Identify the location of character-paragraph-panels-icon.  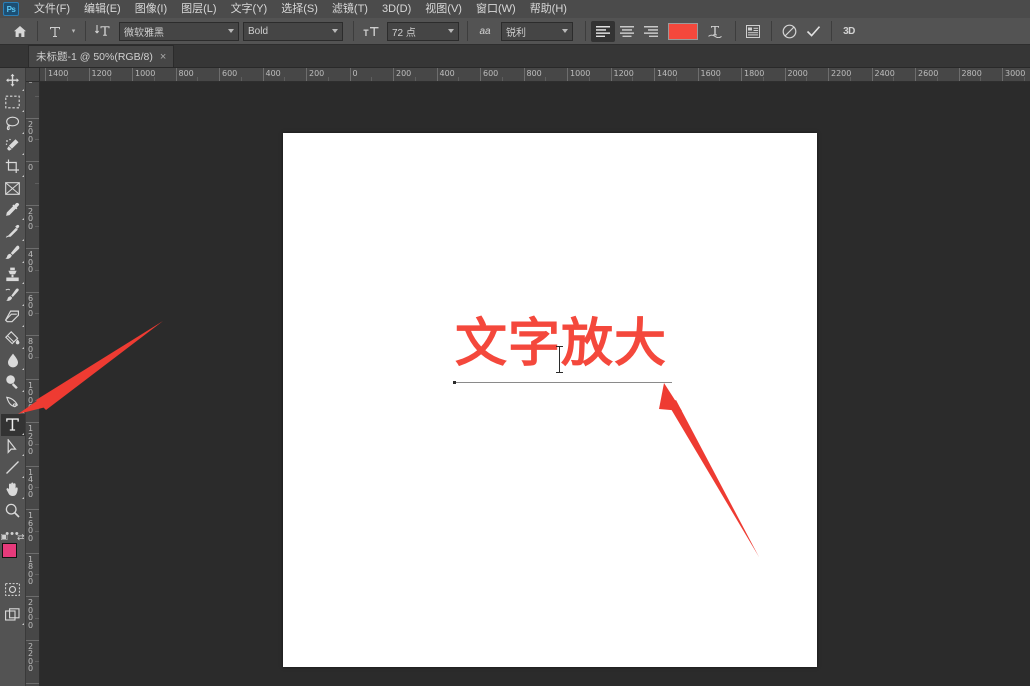
(753, 31).